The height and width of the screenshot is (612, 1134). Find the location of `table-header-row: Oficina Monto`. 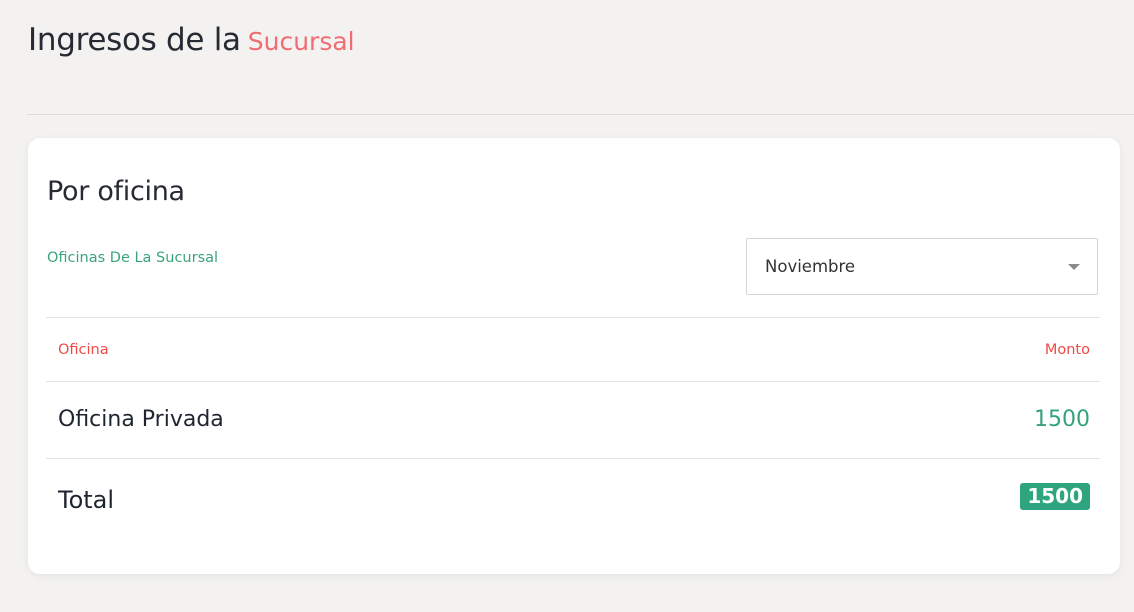

table-header-row: Oficina Monto is located at coordinates (573, 349).